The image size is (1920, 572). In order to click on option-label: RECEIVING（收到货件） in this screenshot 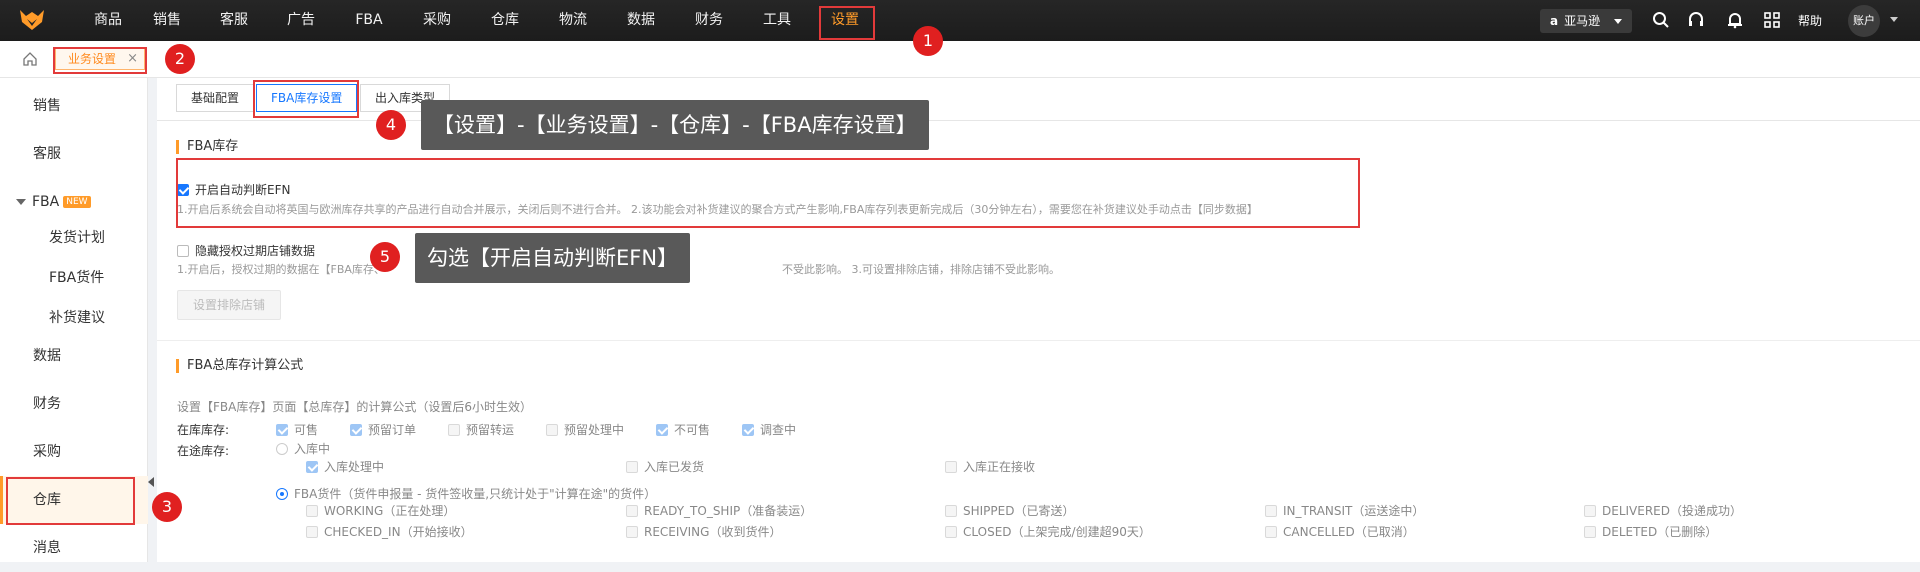, I will do `click(713, 532)`.